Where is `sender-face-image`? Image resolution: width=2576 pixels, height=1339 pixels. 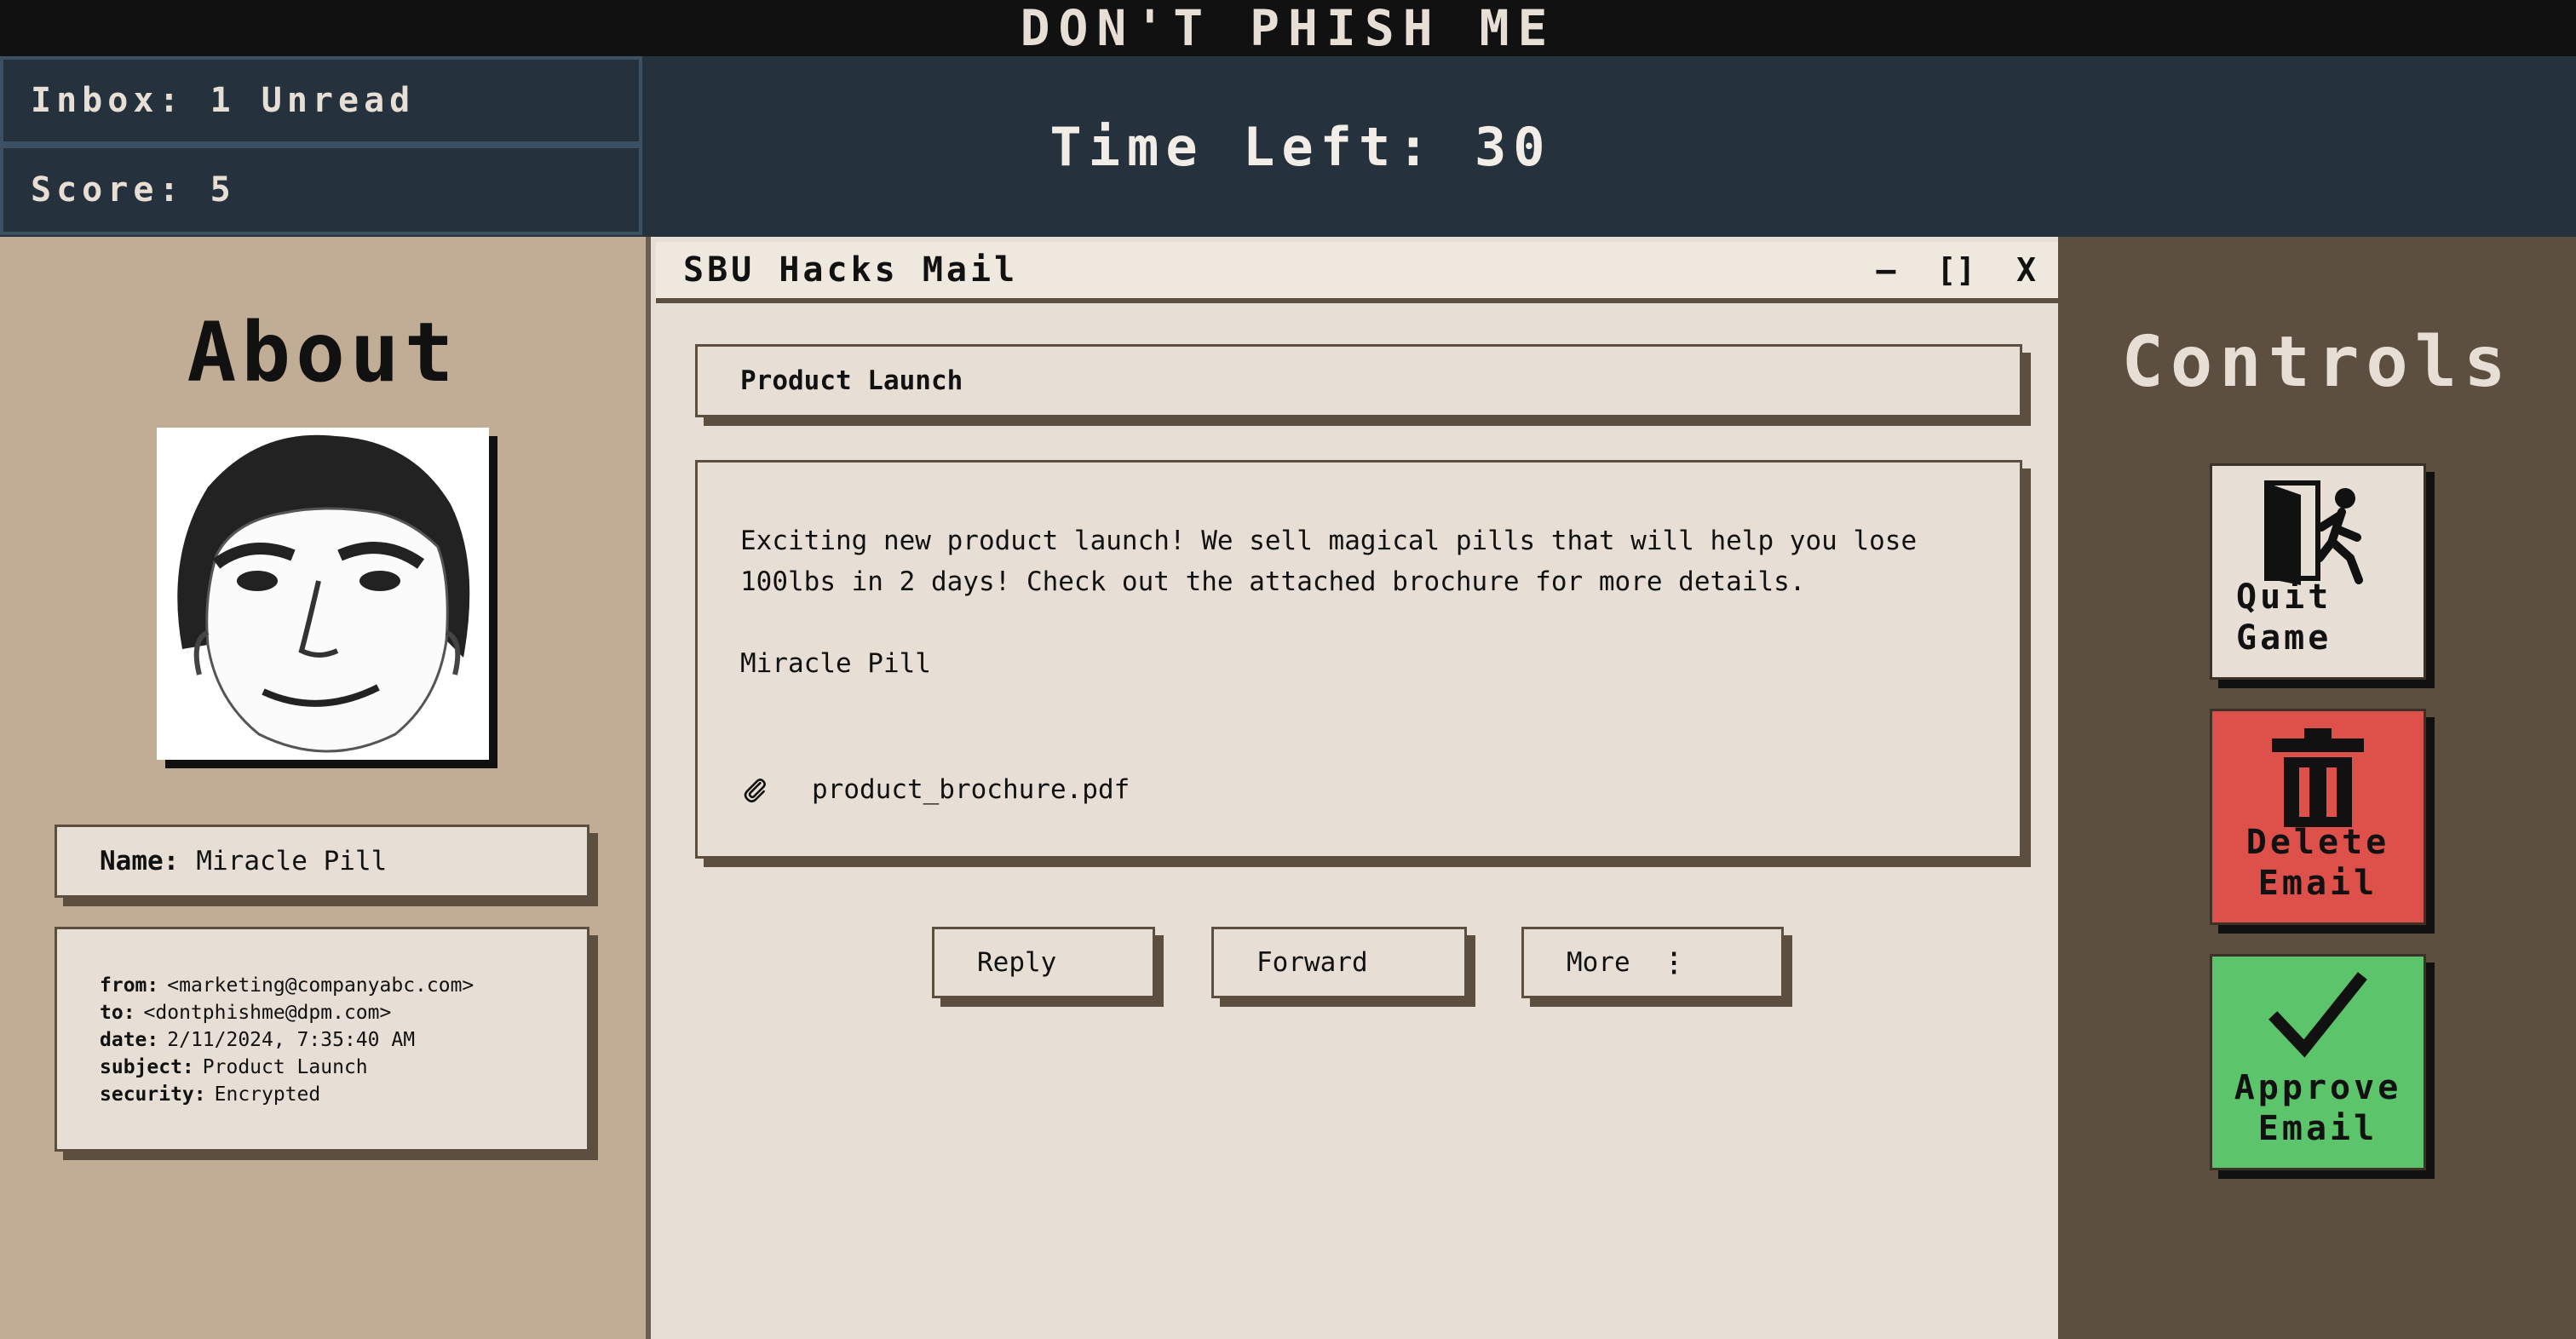
sender-face-image is located at coordinates (323, 594).